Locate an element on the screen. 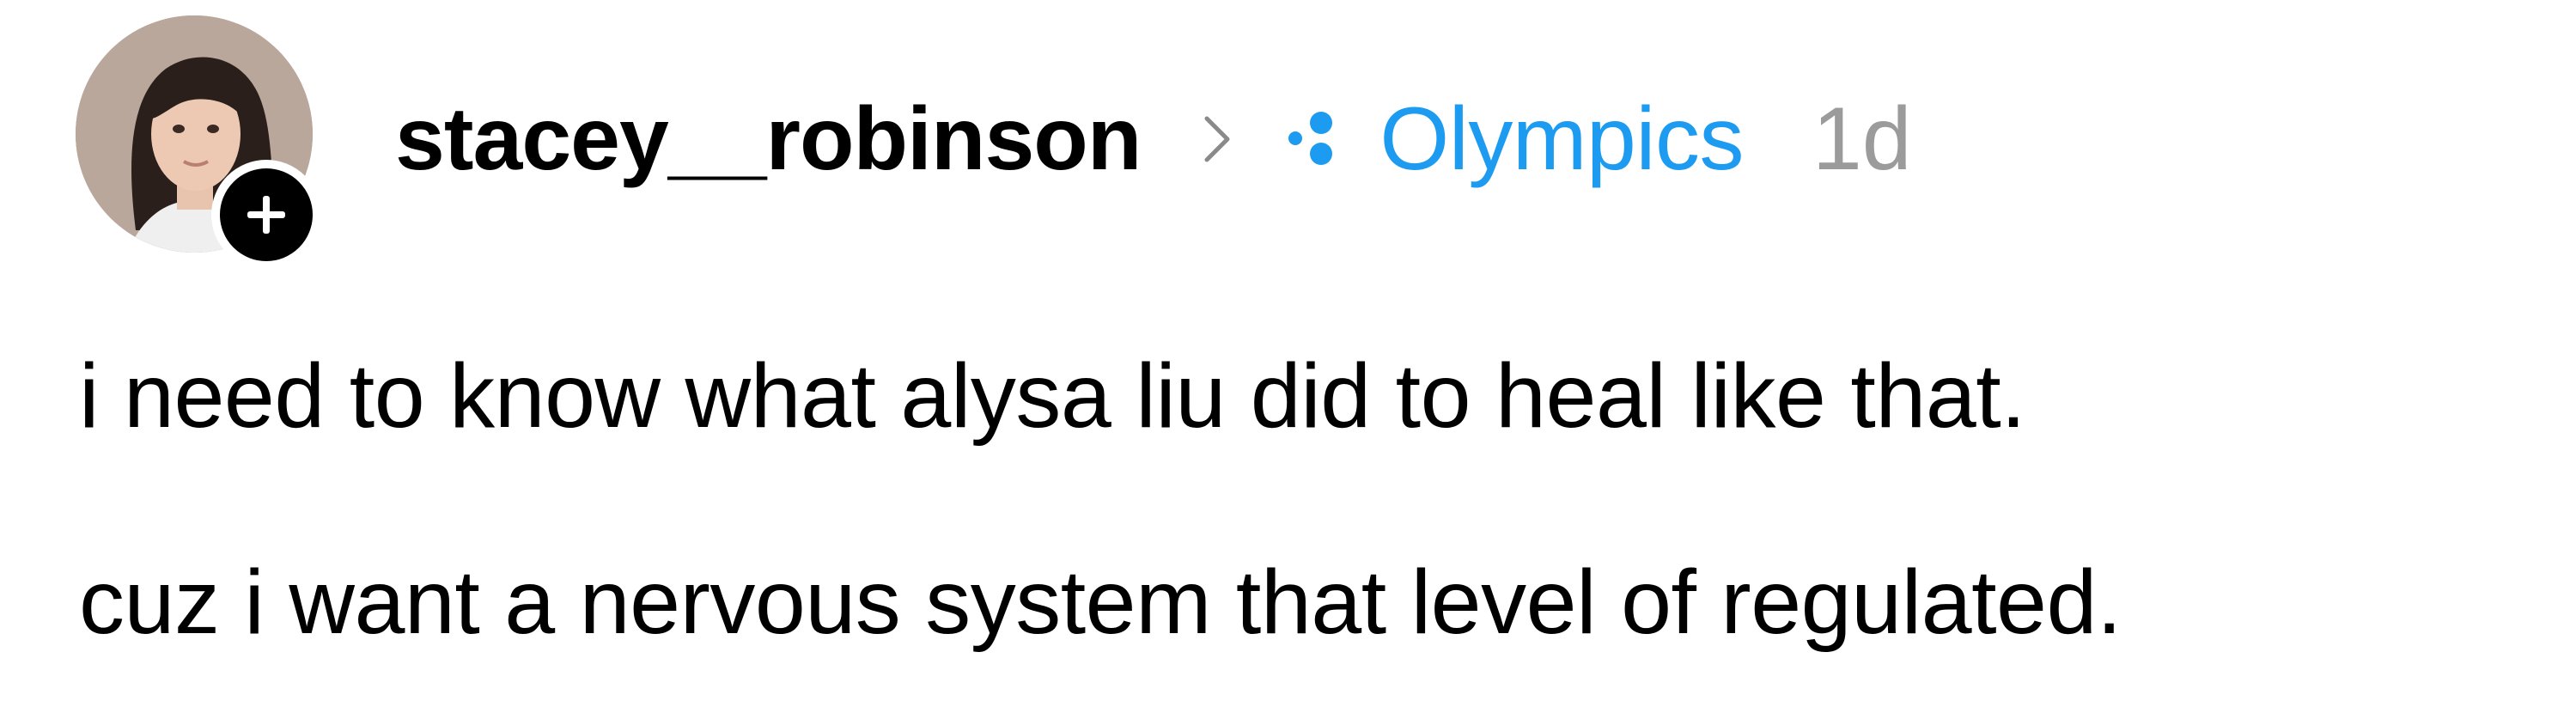 The height and width of the screenshot is (707, 2576). post-header: stacey__robinson Olympics 1d is located at coordinates (1153, 139).